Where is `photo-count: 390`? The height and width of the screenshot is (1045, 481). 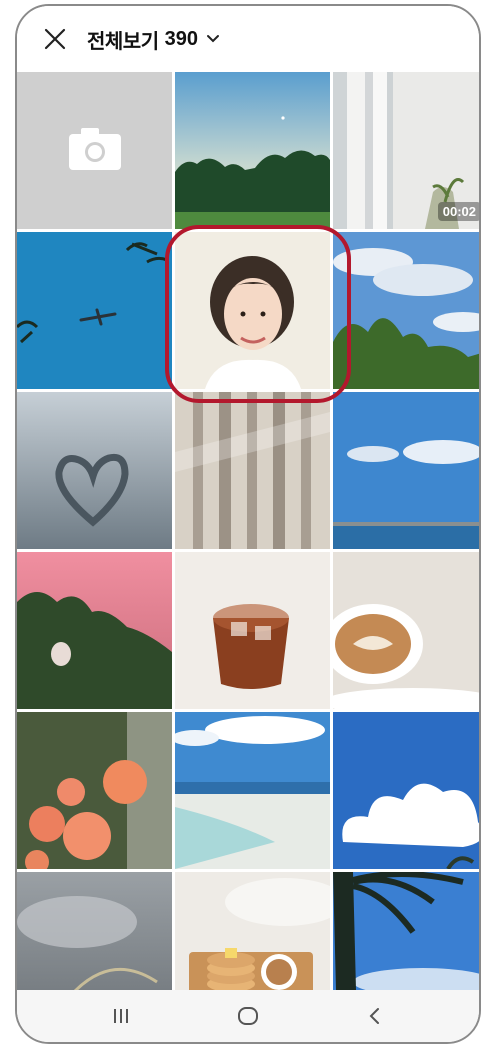 photo-count: 390 is located at coordinates (181, 39).